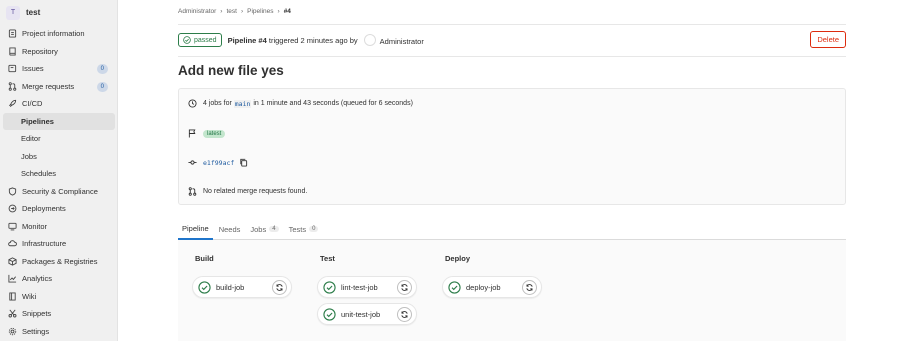  What do you see at coordinates (12, 296) in the screenshot?
I see `book-icon` at bounding box center [12, 296].